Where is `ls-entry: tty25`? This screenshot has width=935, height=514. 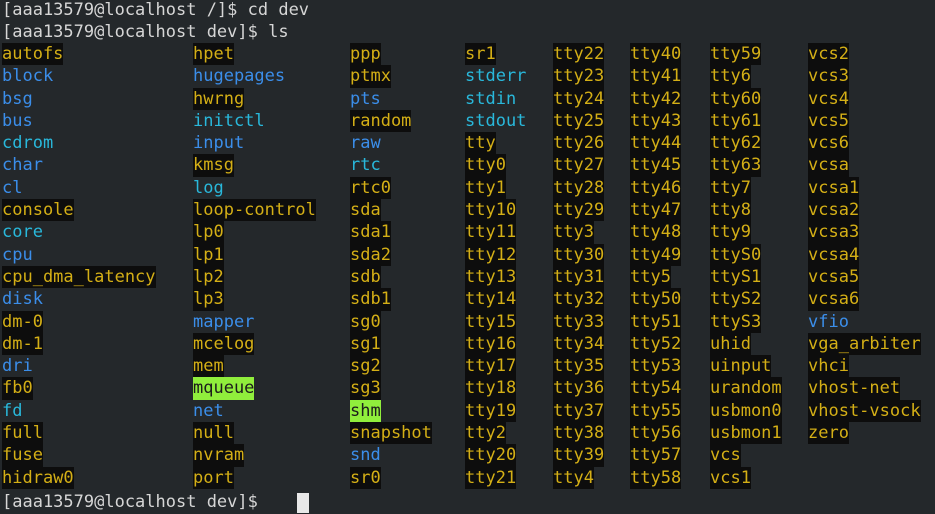 ls-entry: tty25 is located at coordinates (579, 121).